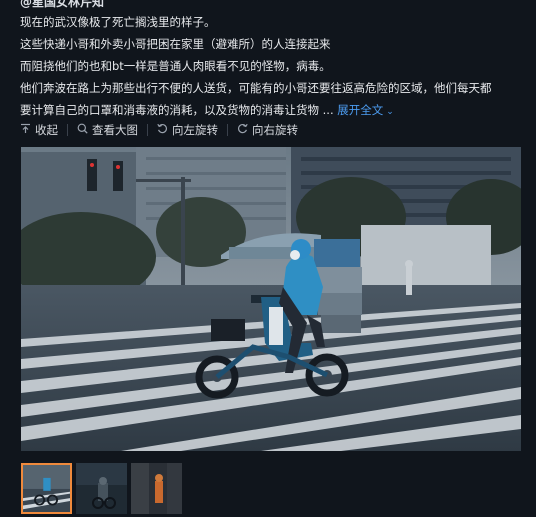 Image resolution: width=536 pixels, height=517 pixels. I want to click on rotate-right-button: 向右旋转, so click(267, 130).